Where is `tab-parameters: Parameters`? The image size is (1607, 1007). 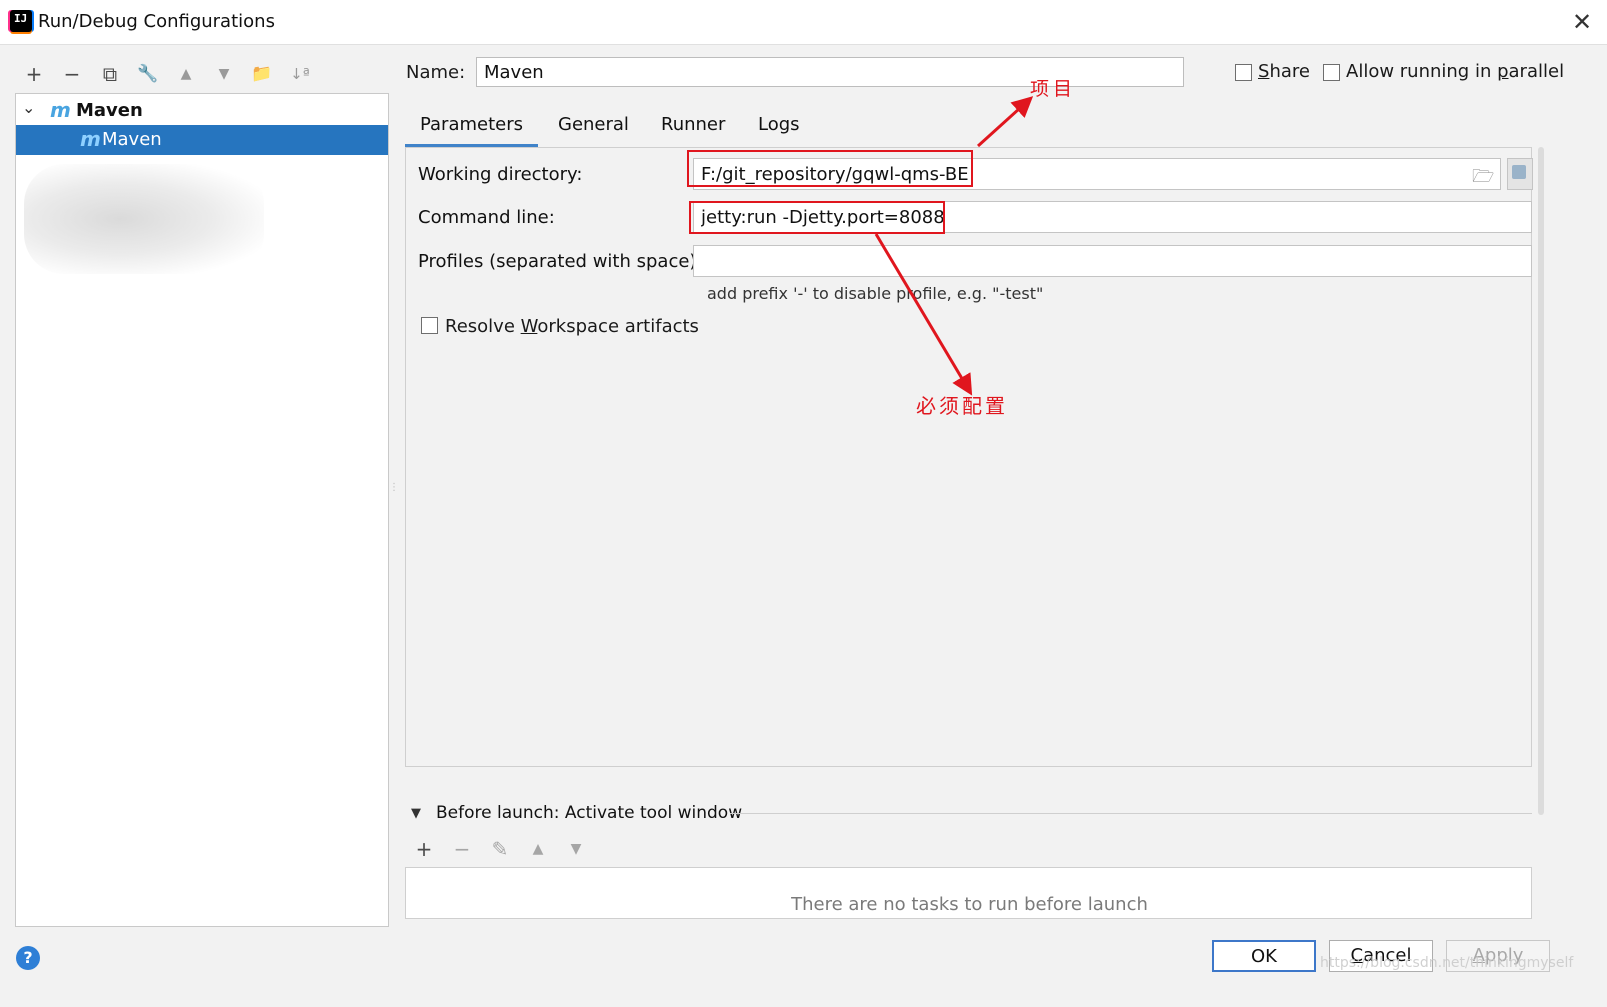 tab-parameters: Parameters is located at coordinates (471, 130).